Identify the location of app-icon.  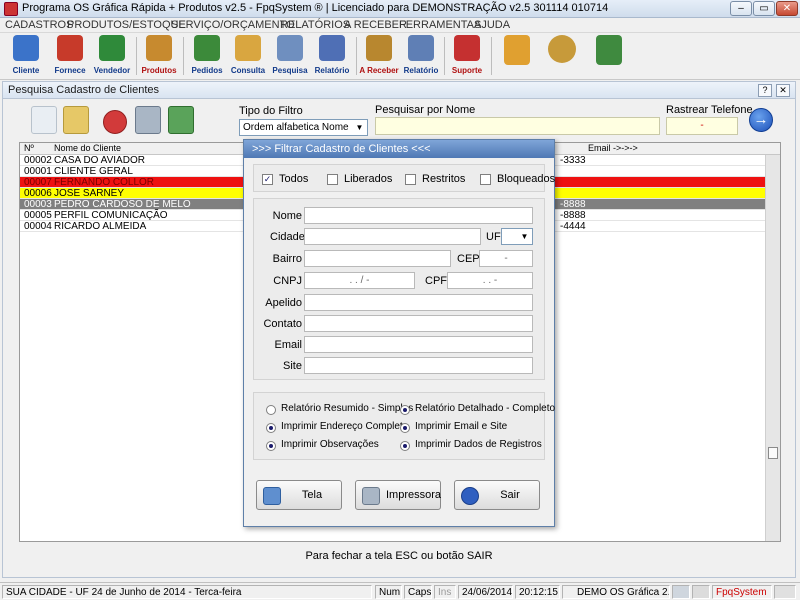
(11, 9).